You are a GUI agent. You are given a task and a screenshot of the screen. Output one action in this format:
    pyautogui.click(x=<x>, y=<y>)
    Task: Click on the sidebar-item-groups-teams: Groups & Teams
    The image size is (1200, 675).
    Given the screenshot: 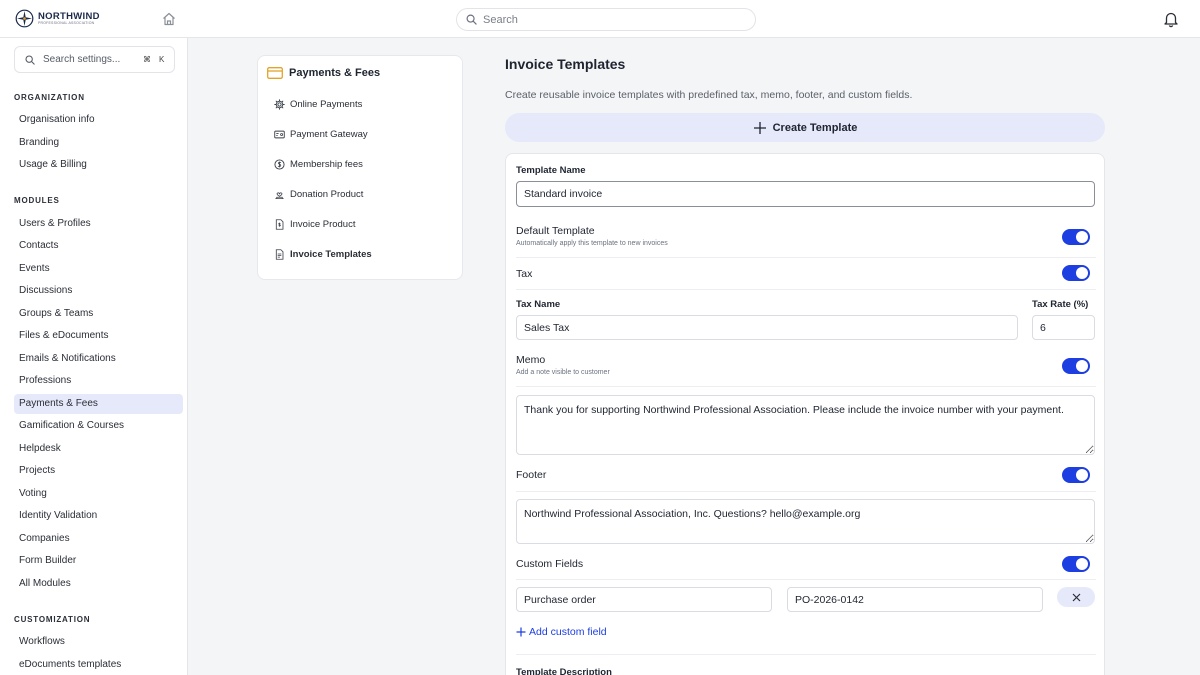 What is the action you would take?
    pyautogui.click(x=98, y=314)
    